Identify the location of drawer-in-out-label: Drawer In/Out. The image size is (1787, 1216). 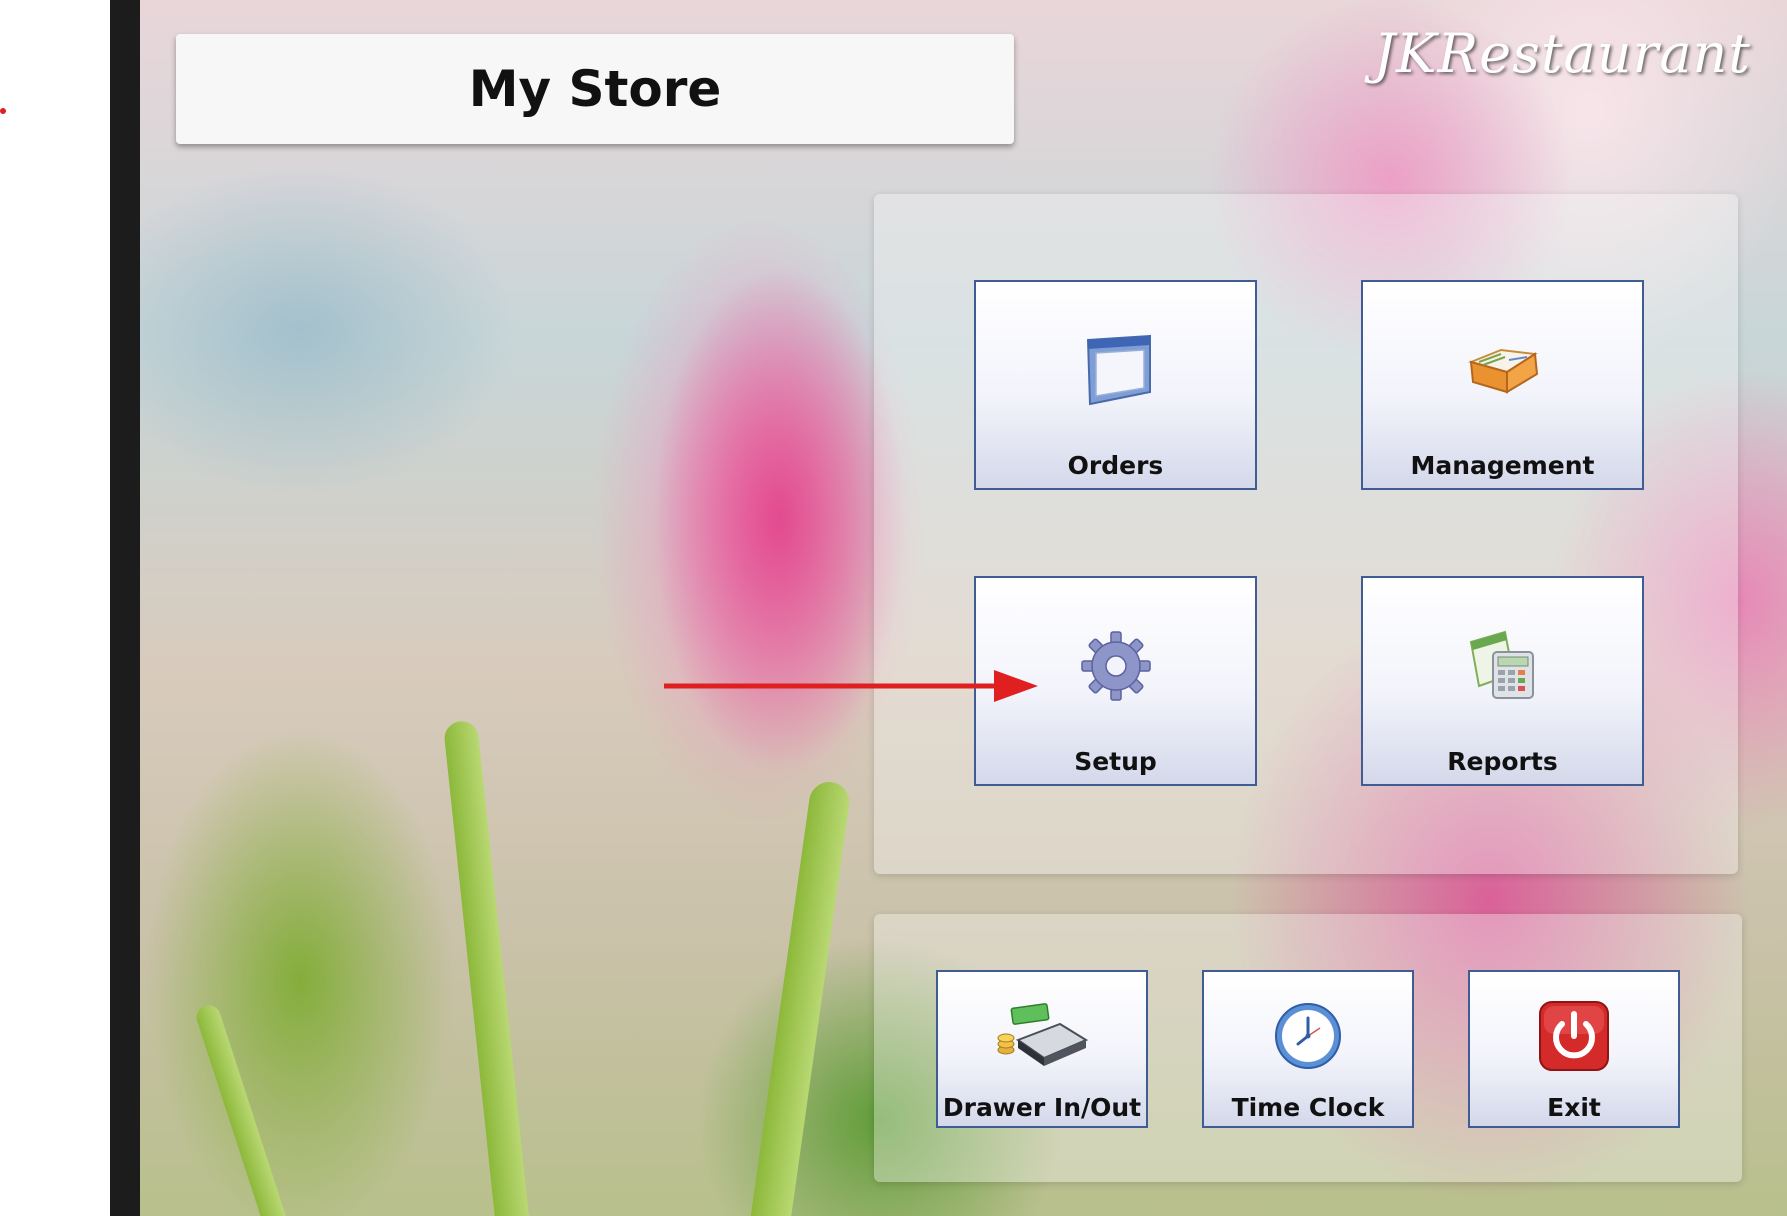
(1042, 1107).